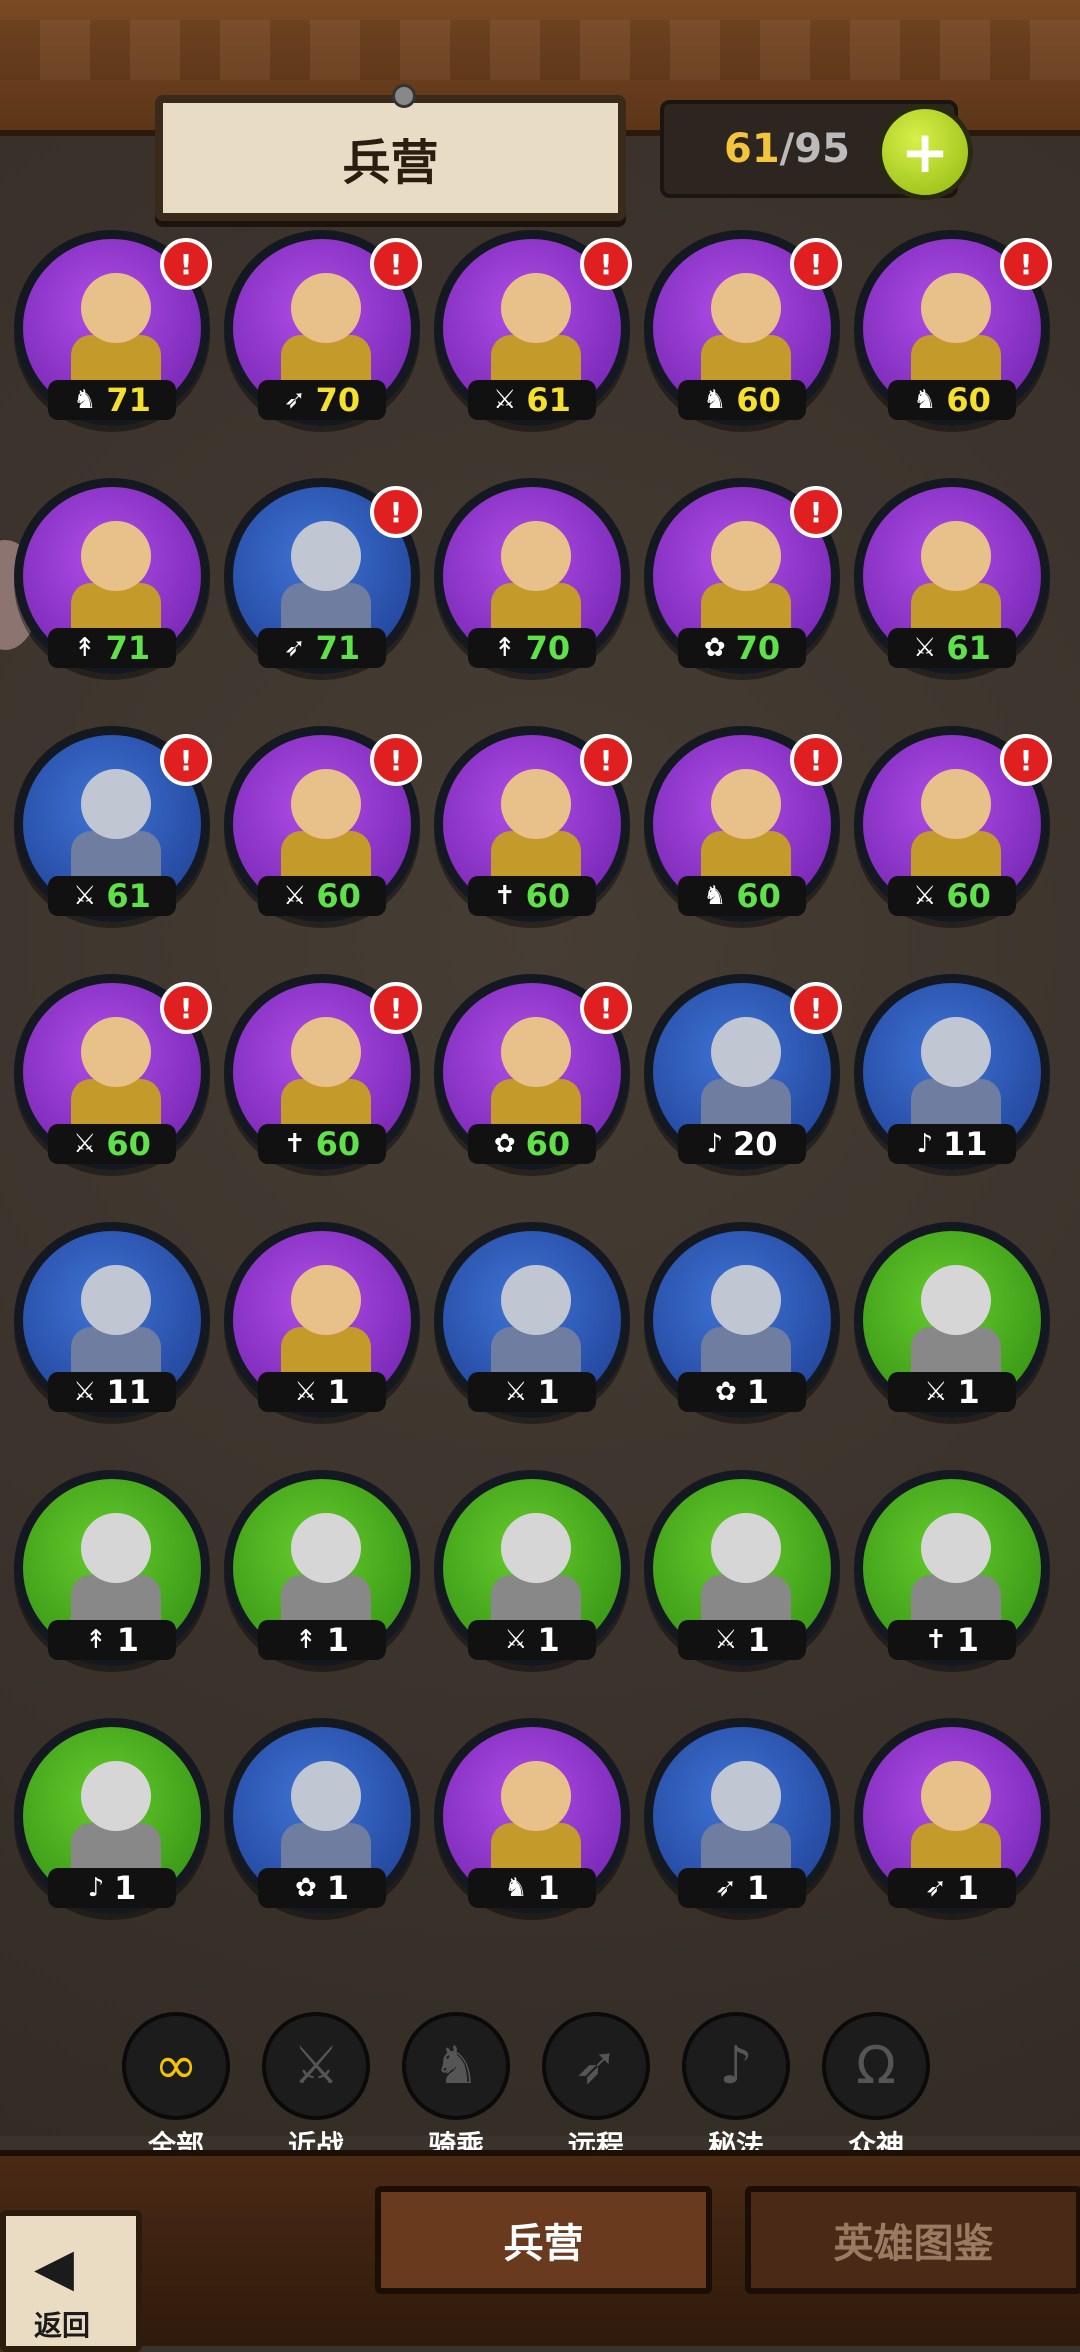 Image resolution: width=1080 pixels, height=2352 pixels. Describe the element at coordinates (532, 648) in the screenshot. I see `unit-level-bar: ↟ 70` at that location.